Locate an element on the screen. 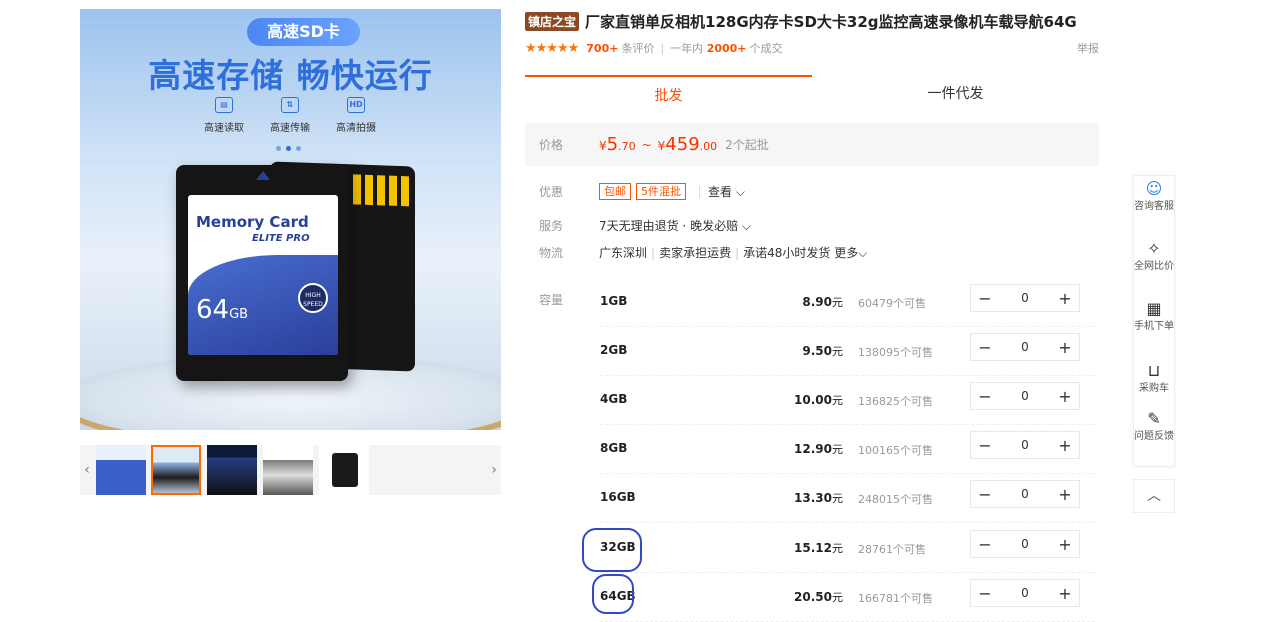 This screenshot has height=622, width=1280. report-link: 举报 is located at coordinates (1088, 48).